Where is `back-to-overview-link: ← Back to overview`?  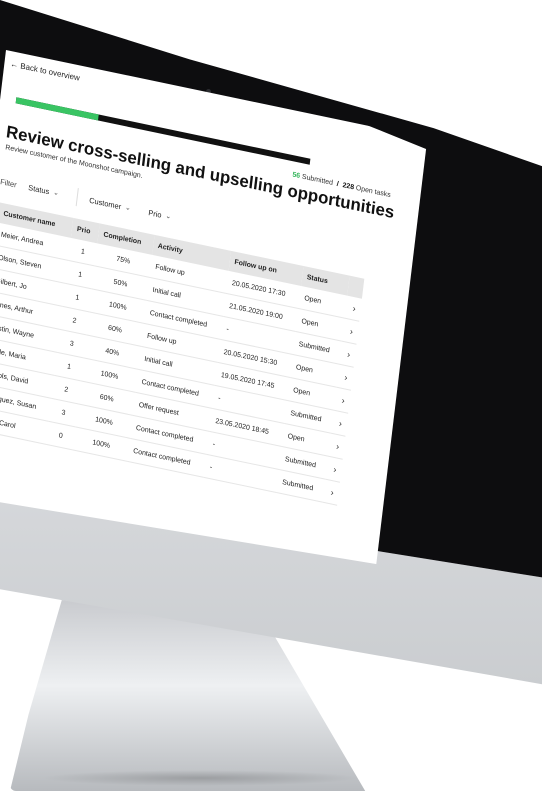
back-to-overview-link: ← Back to overview is located at coordinates (45, 70).